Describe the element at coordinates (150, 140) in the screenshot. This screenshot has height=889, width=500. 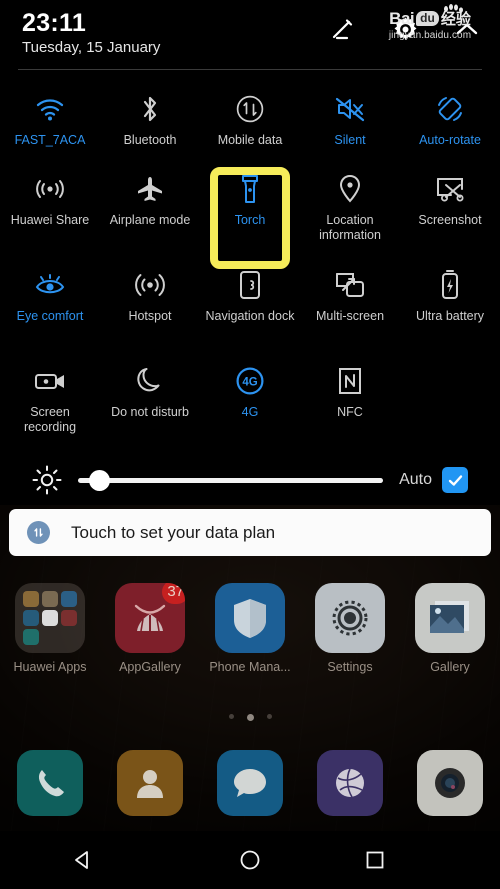
I see `tile-label: Bluetooth` at that location.